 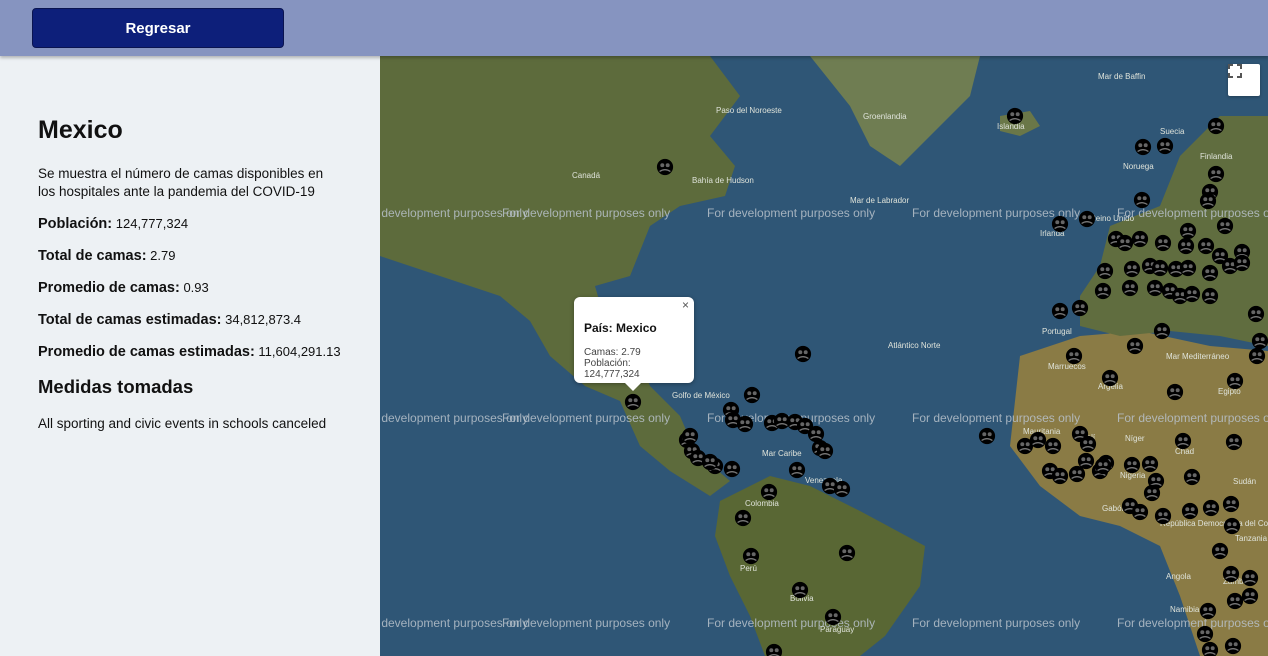 I want to click on fullscreen-button, so click(x=1244, y=80).